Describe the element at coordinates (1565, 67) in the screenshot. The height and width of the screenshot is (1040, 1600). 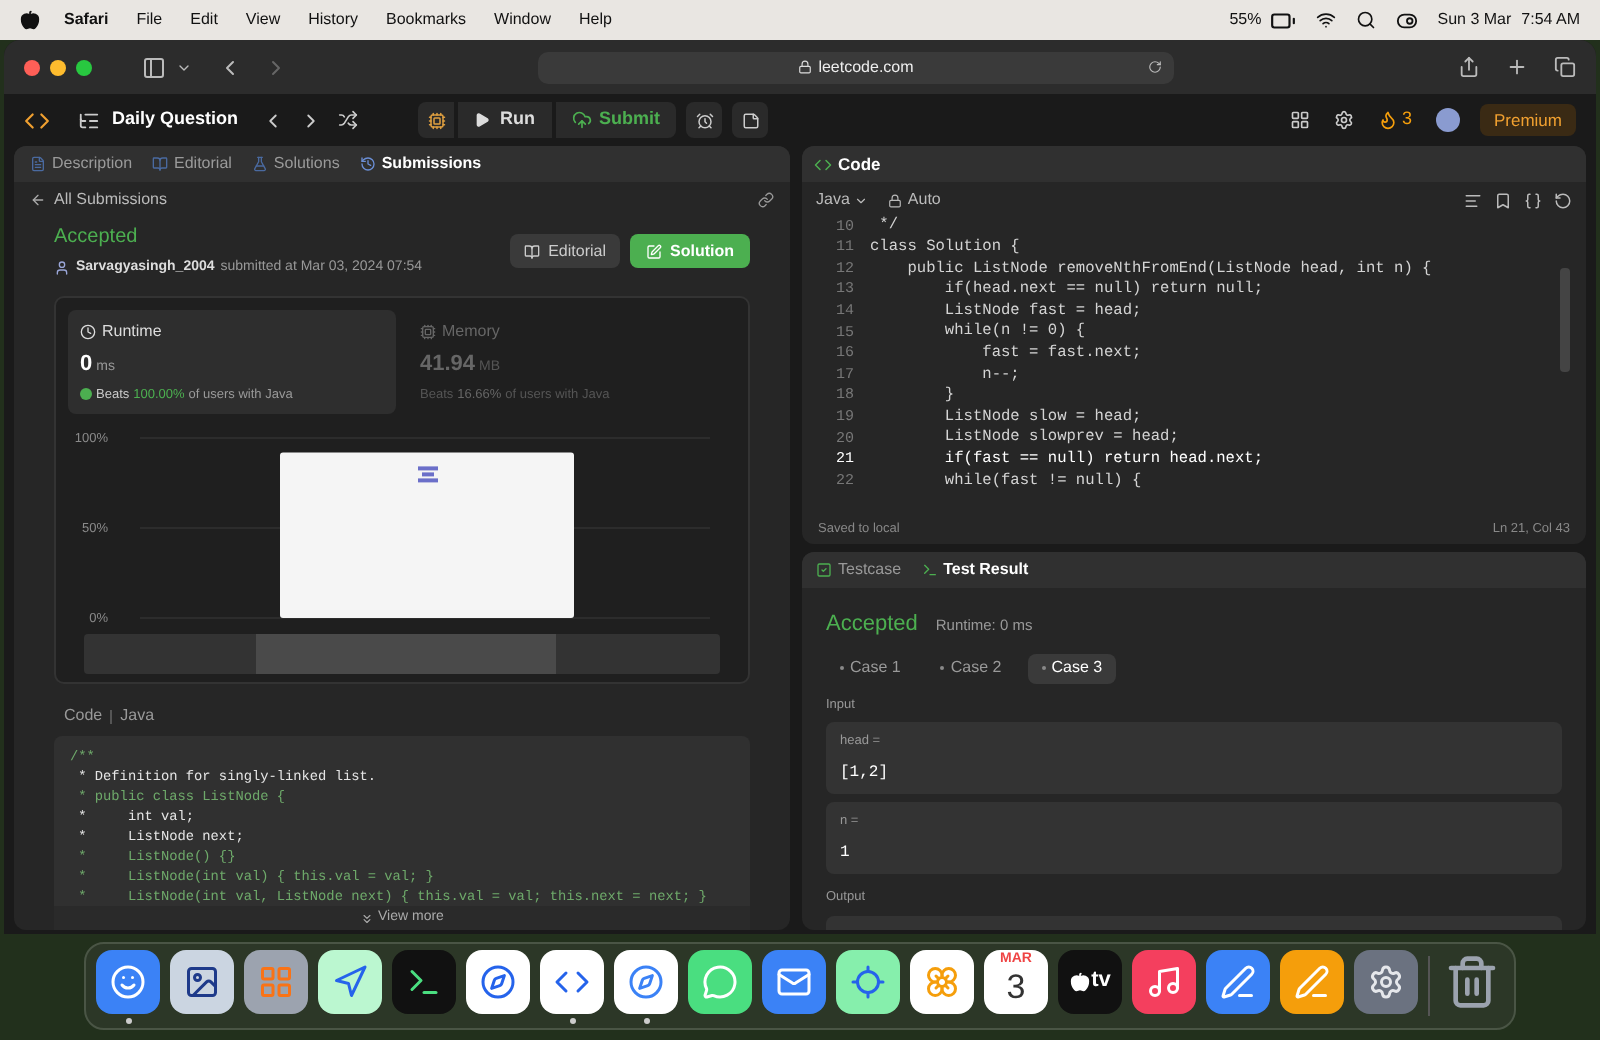
I see `tabs-overview-icon` at that location.